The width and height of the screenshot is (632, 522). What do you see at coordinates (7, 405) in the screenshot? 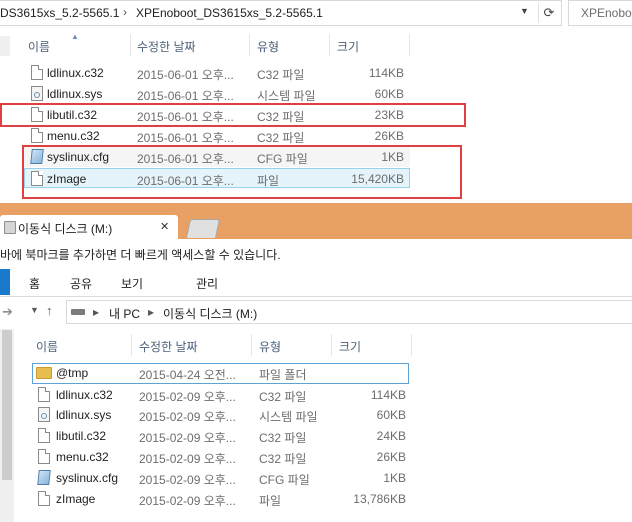
I see `scrollbar-thumb` at bounding box center [7, 405].